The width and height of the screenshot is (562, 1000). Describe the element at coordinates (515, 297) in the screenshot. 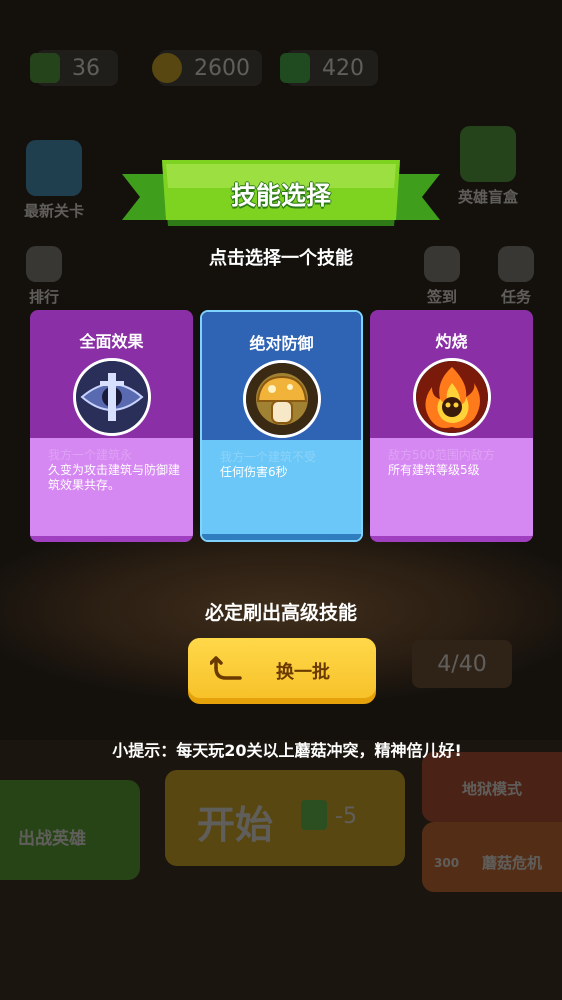

I see `tasks-label: 任务` at that location.